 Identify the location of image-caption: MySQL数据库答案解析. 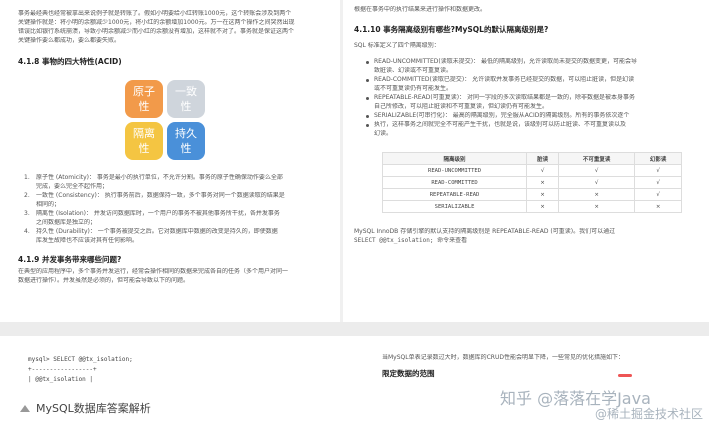
(85, 408).